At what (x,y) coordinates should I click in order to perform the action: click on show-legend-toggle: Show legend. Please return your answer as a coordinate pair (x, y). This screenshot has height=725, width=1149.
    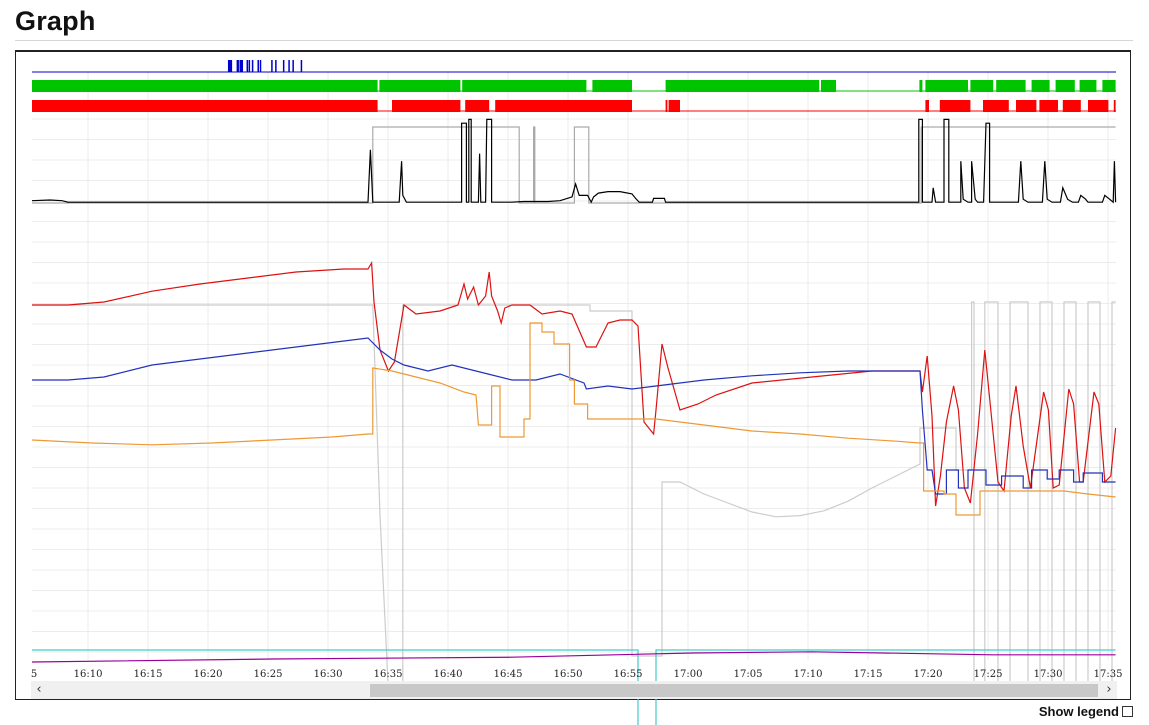
    Looking at the image, I should click on (1086, 711).